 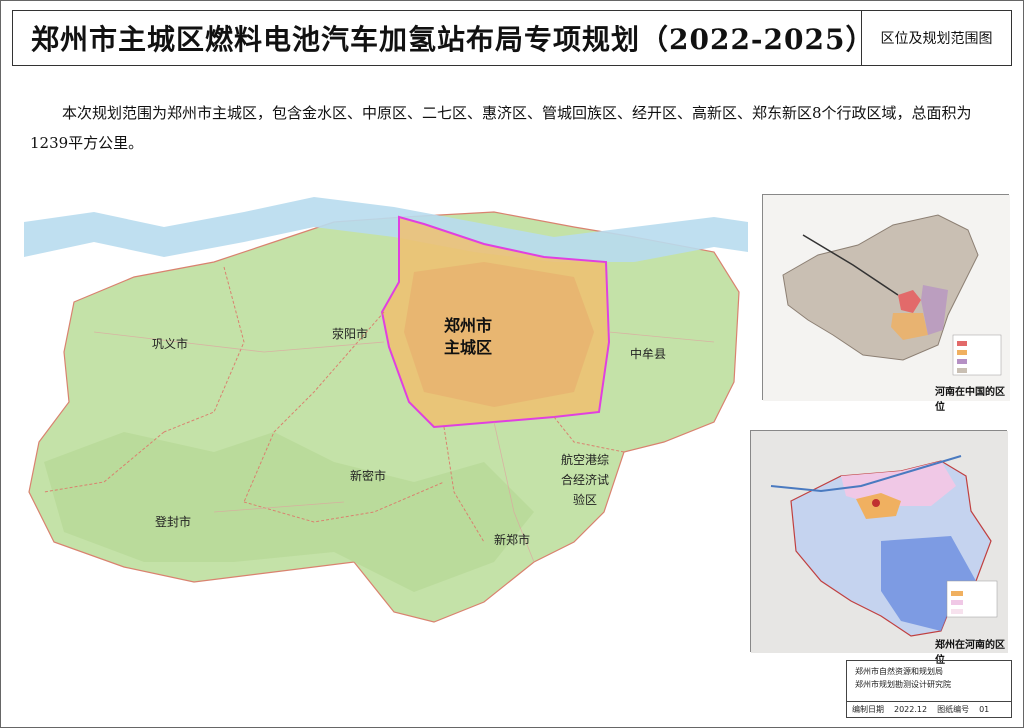 What do you see at coordinates (899, 671) in the screenshot?
I see `org-line-1: 郑州市自然资源和规划局` at bounding box center [899, 671].